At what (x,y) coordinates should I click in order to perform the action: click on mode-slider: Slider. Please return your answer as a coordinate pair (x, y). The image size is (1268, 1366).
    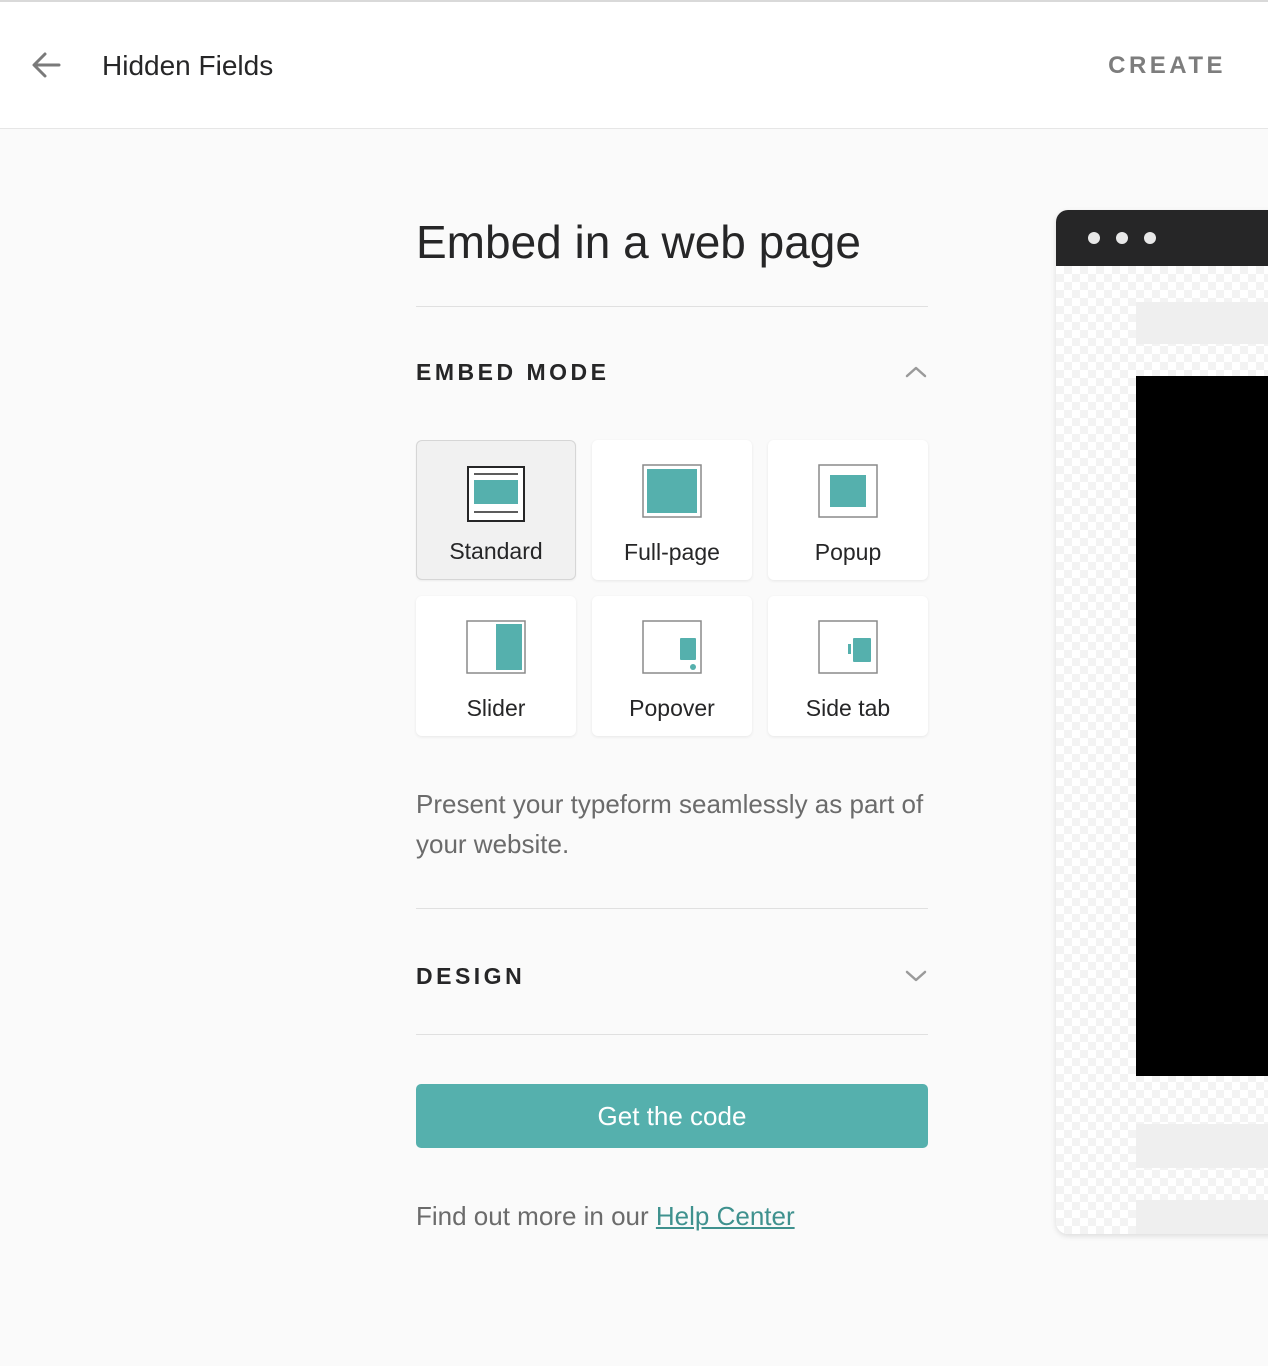
    Looking at the image, I should click on (496, 666).